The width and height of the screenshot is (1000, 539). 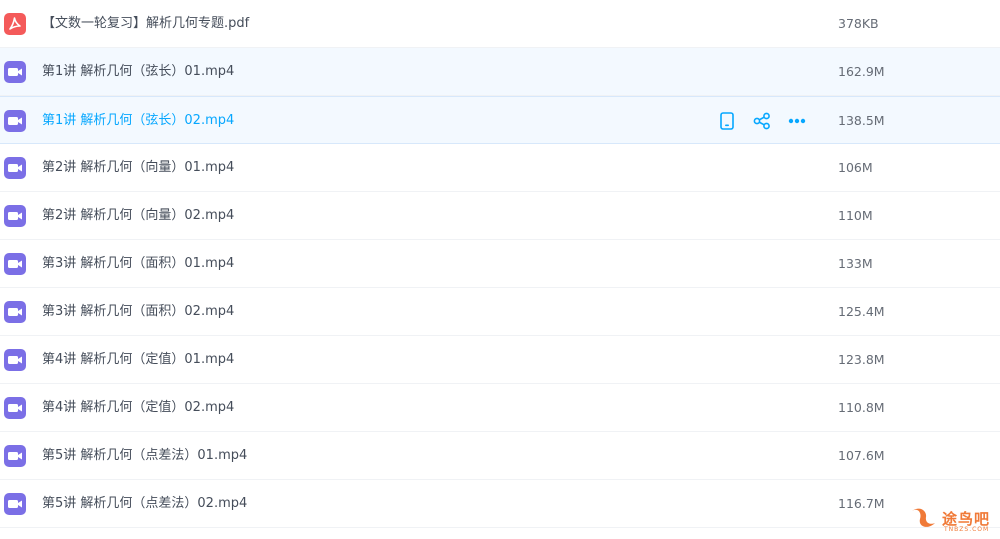 I want to click on file-row: 第1讲 解析几何（弦长）01.mp4 162.9M, so click(x=500, y=72).